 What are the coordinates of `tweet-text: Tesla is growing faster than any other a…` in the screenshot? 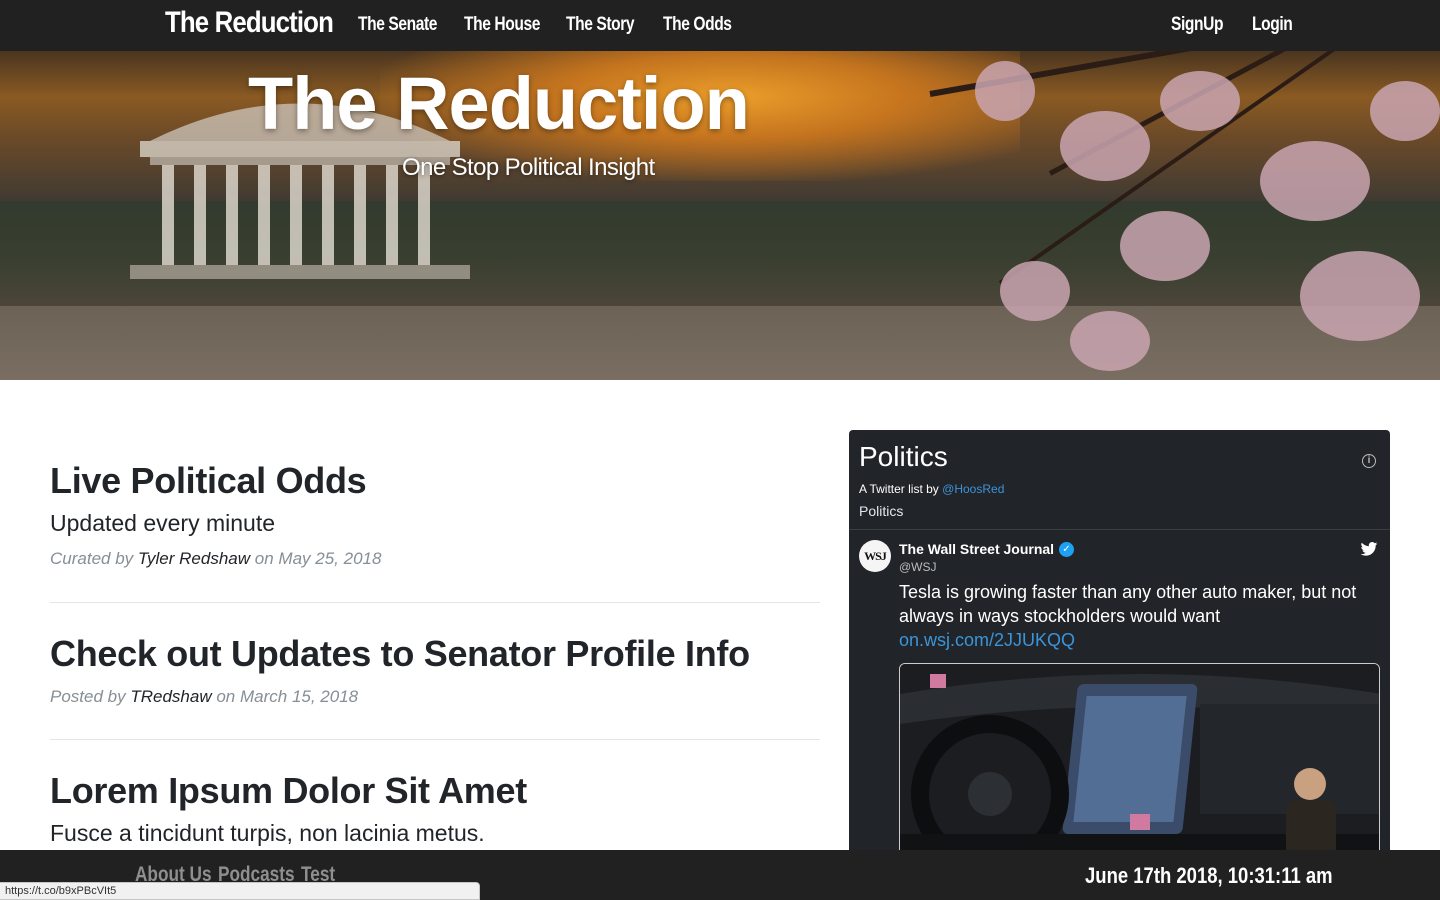 It's located at (1134, 616).